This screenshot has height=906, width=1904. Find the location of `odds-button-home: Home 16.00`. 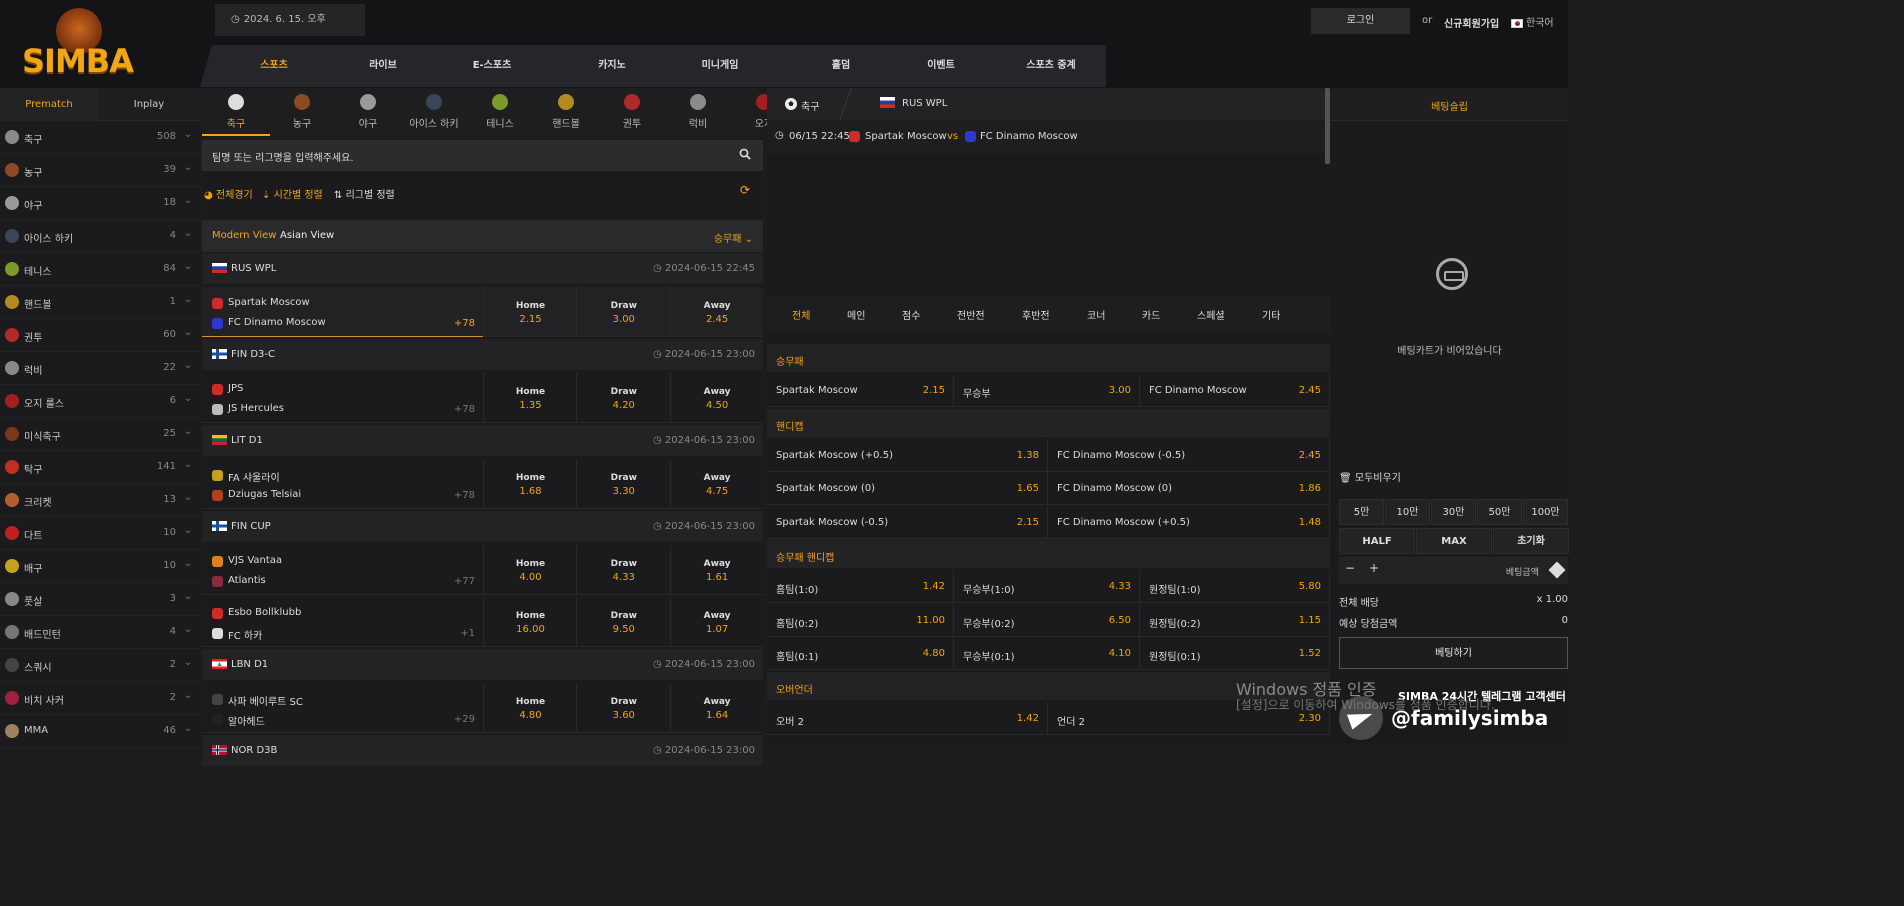

odds-button-home: Home 16.00 is located at coordinates (529, 622).